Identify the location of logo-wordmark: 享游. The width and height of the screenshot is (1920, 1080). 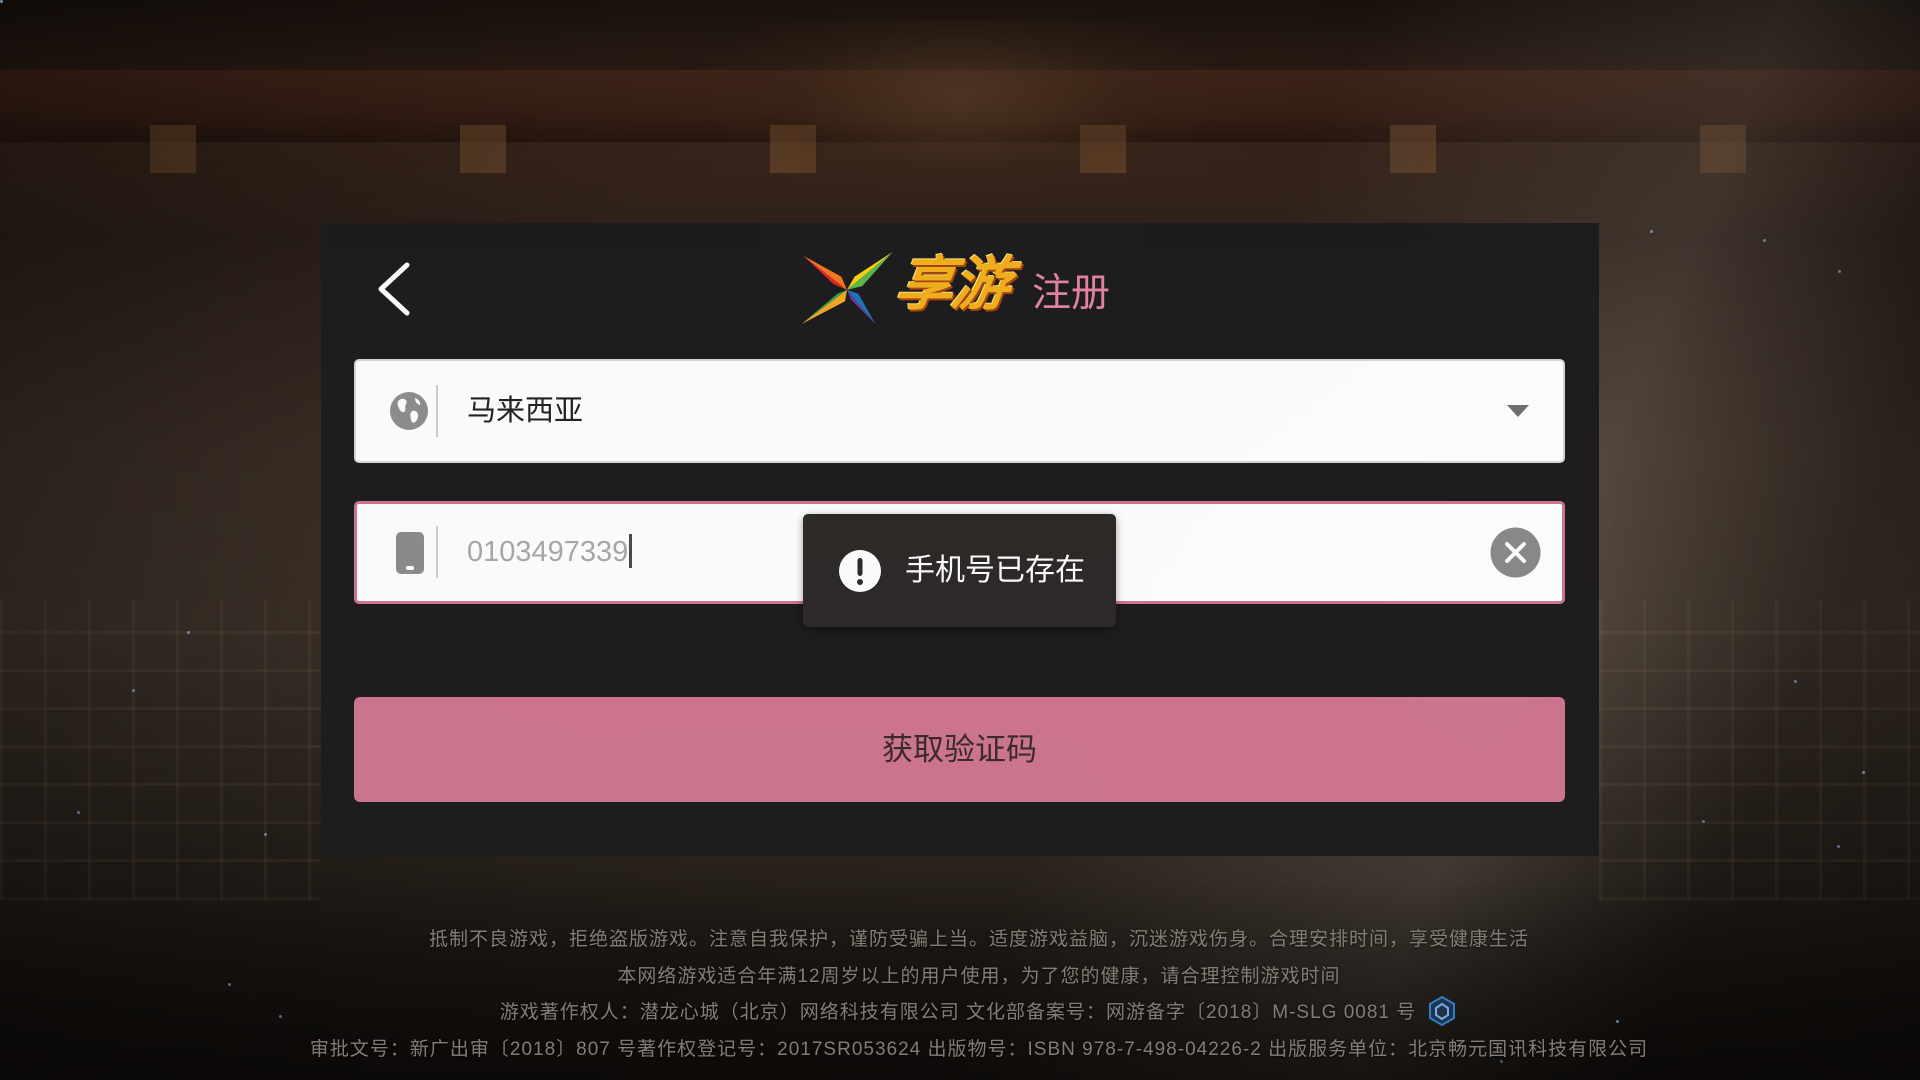
(952, 284).